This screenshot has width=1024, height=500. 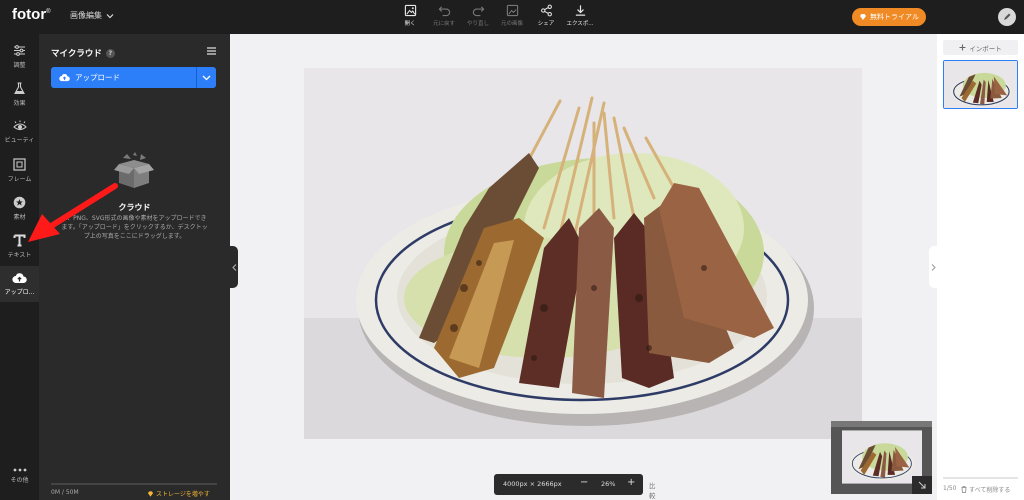 I want to click on nav-item-text: テキスト, so click(x=19, y=246).